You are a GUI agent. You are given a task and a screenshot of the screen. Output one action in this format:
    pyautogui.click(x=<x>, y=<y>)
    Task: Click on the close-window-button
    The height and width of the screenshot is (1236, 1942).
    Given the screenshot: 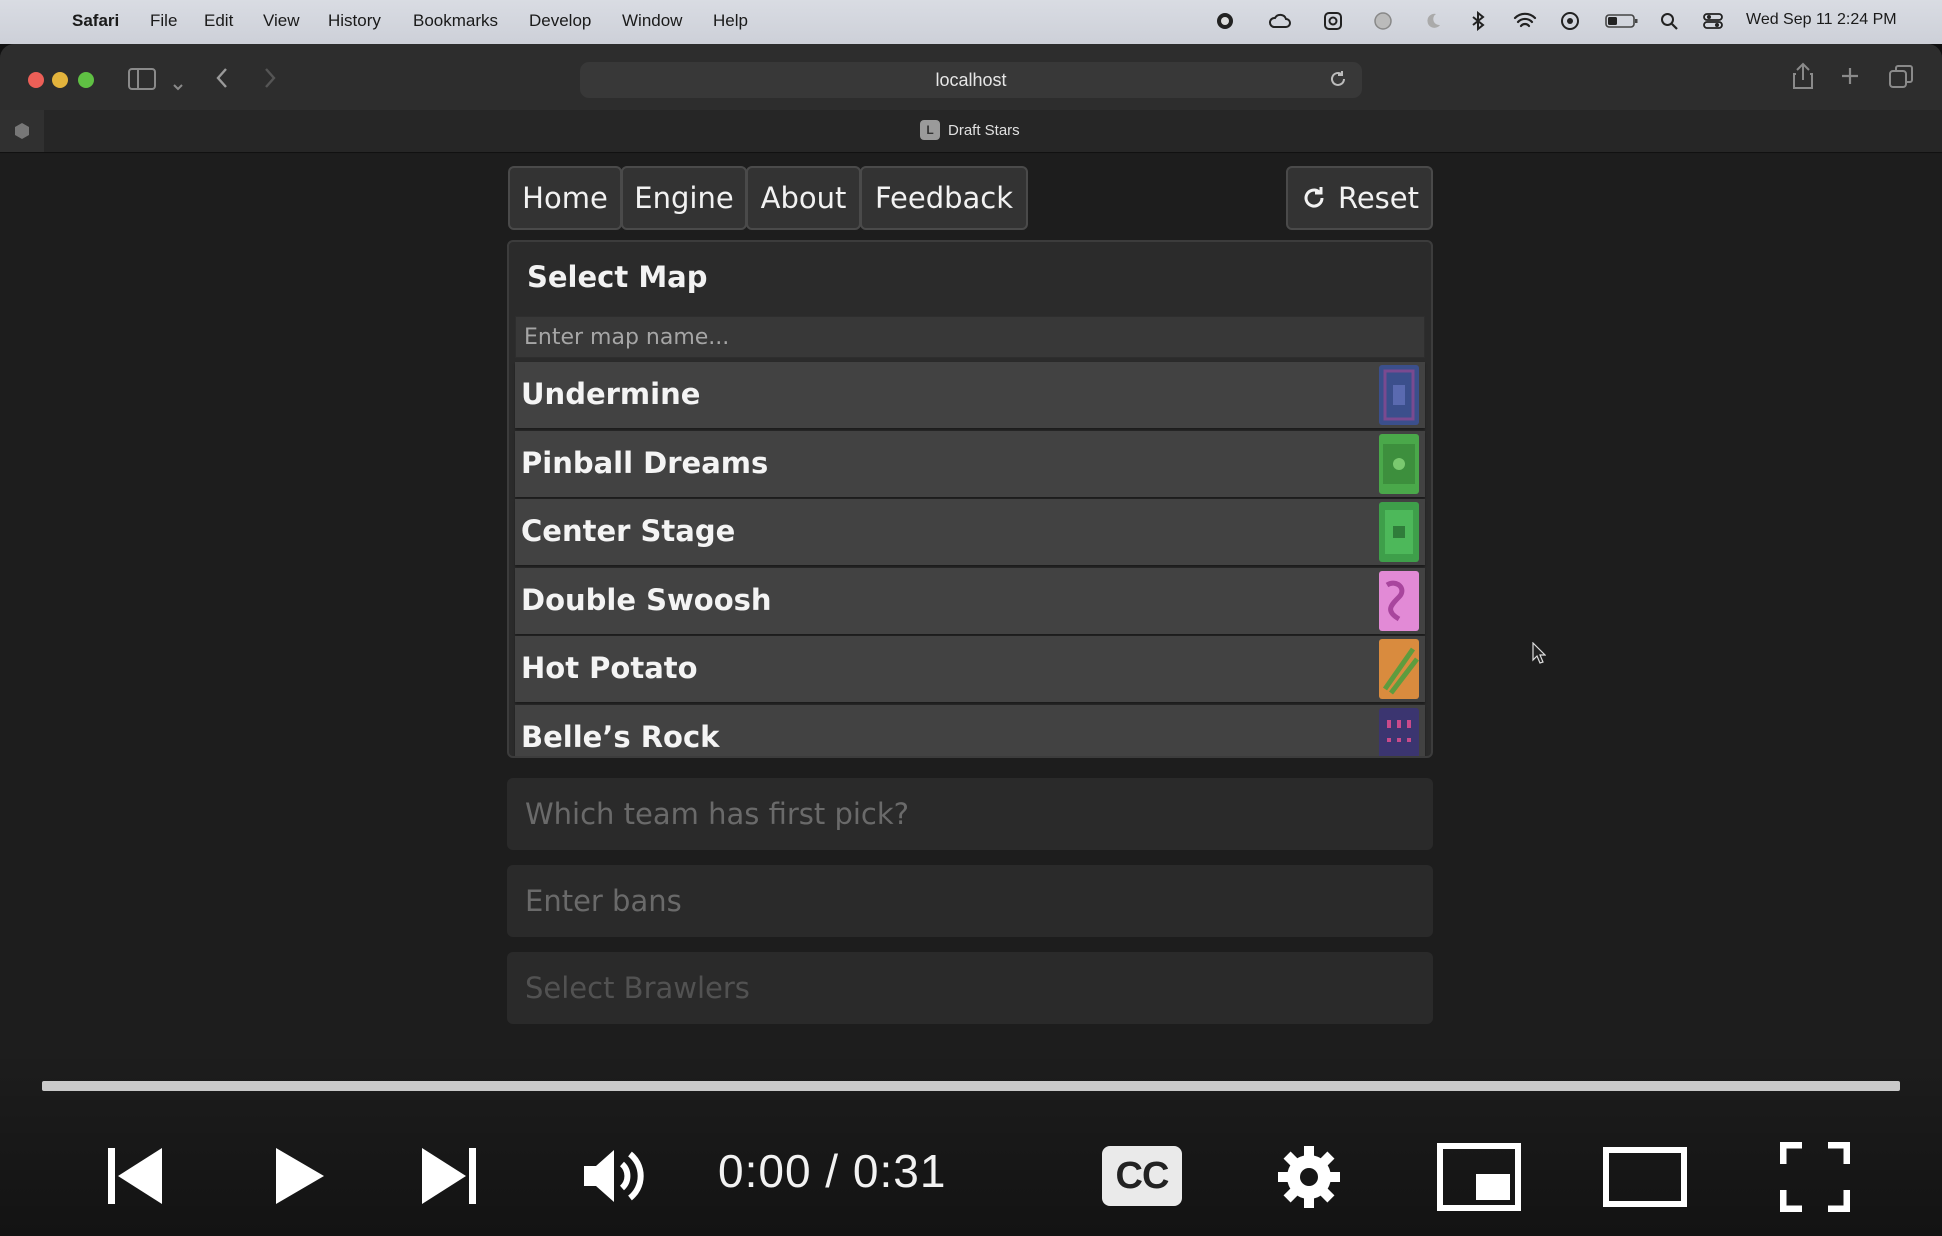 What is the action you would take?
    pyautogui.click(x=36, y=80)
    